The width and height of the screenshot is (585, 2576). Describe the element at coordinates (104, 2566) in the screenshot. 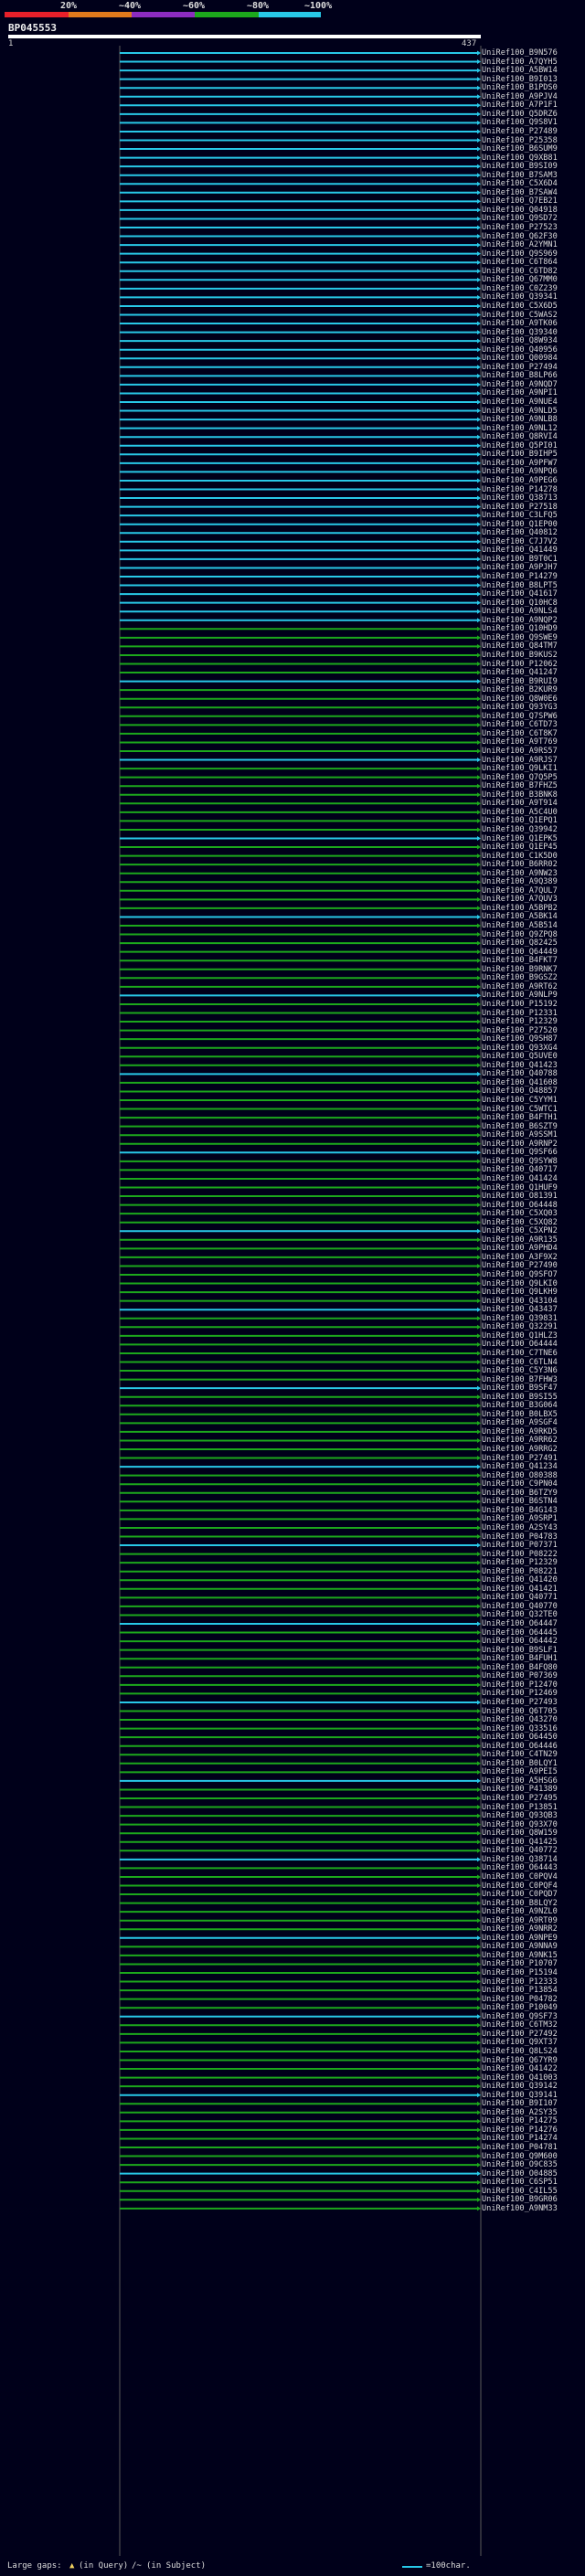

I see `in-query-label: (in Query)` at that location.